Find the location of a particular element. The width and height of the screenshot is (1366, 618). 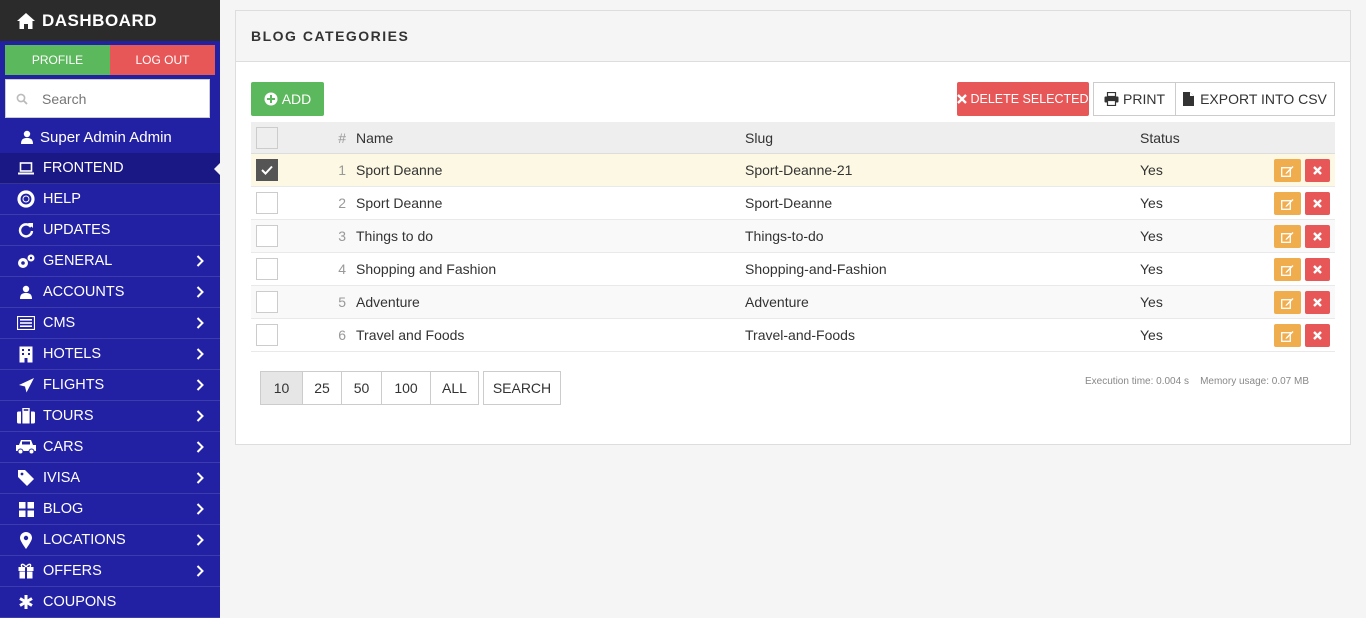

sidebar-item-label: LOCATIONS is located at coordinates (84, 540).